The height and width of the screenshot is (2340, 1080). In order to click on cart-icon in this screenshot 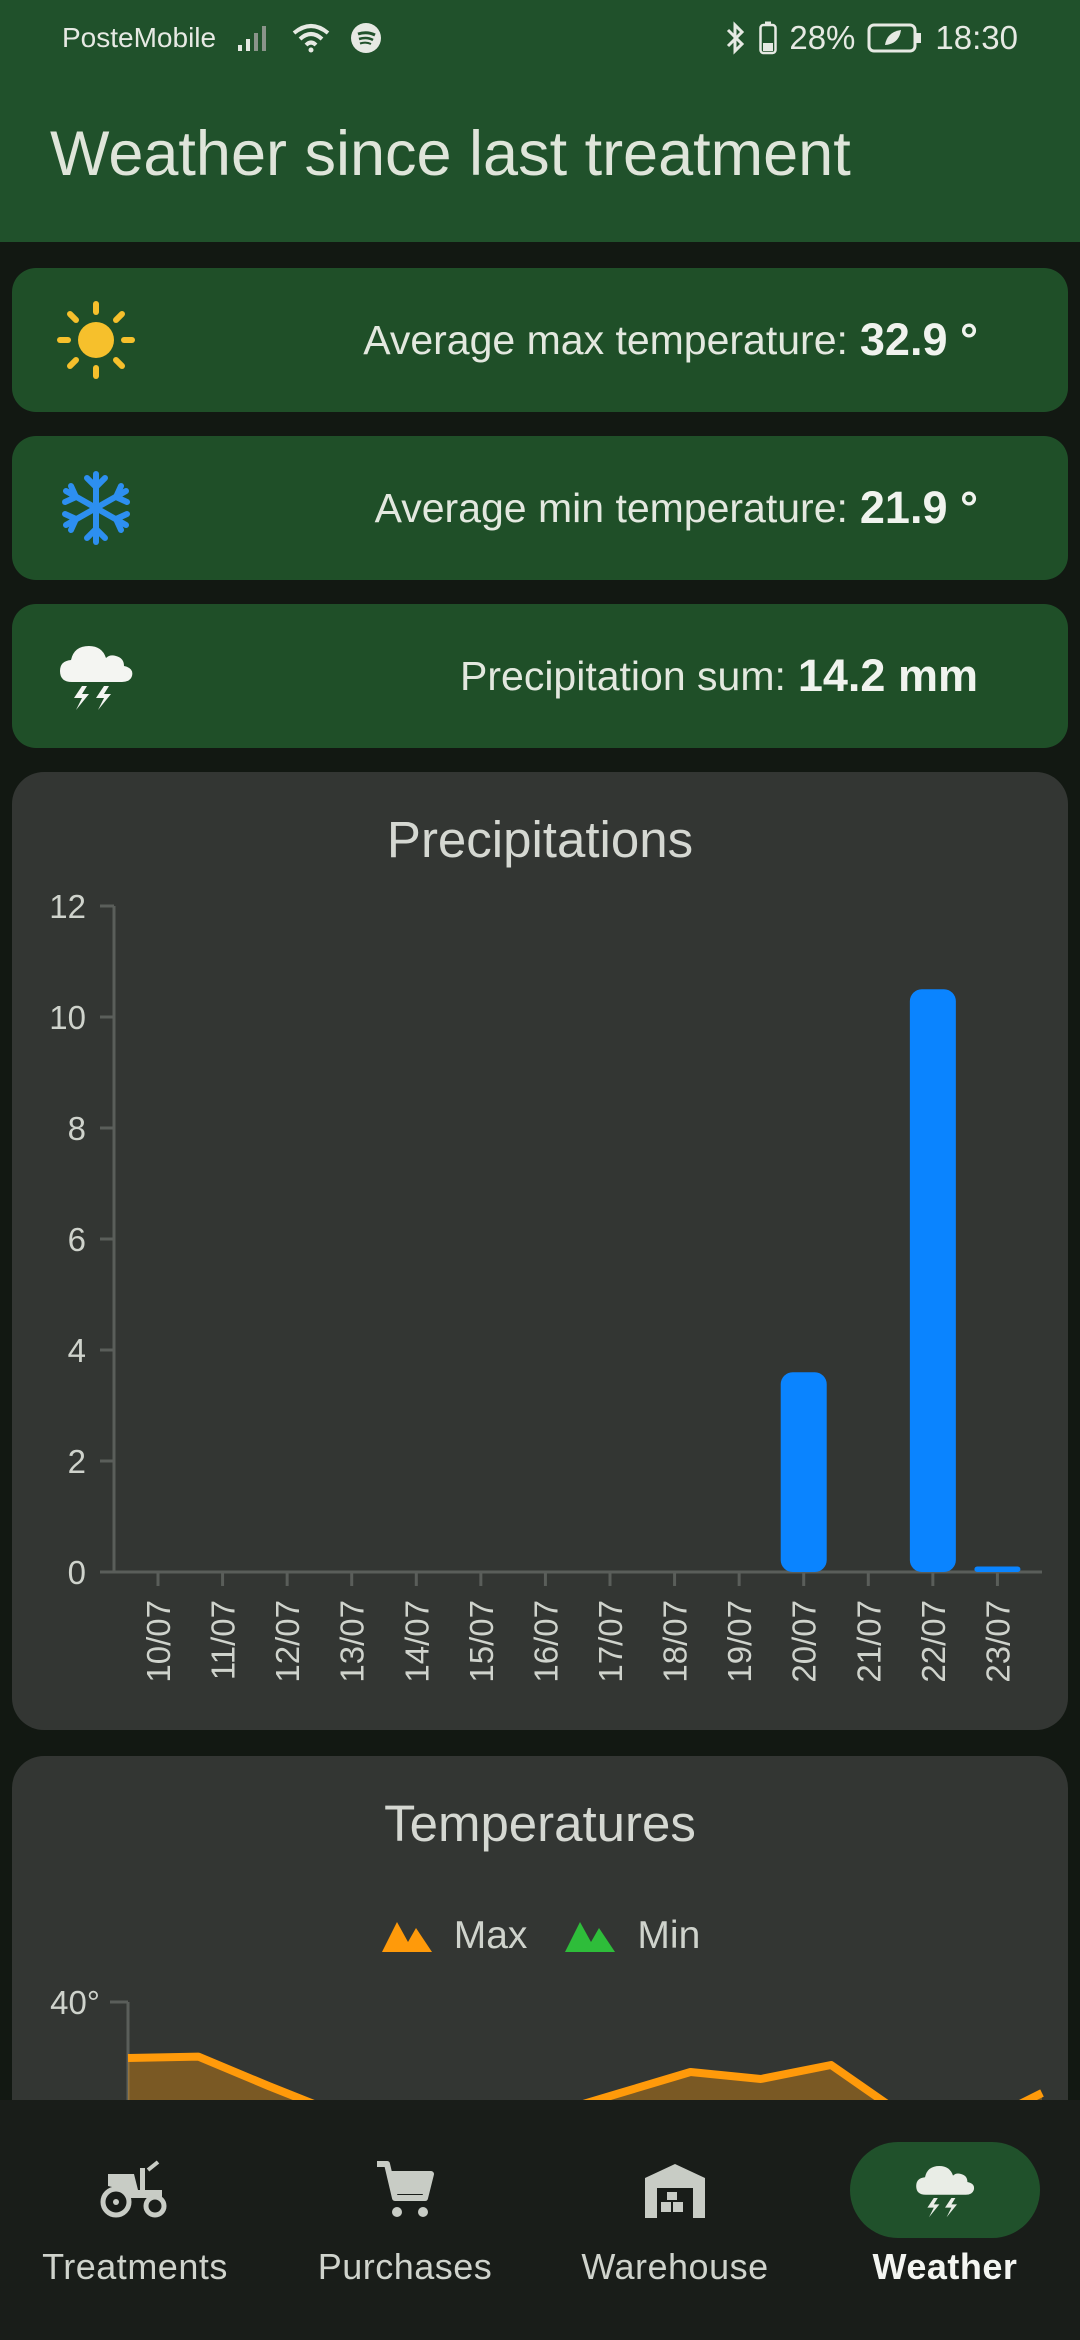, I will do `click(405, 2189)`.